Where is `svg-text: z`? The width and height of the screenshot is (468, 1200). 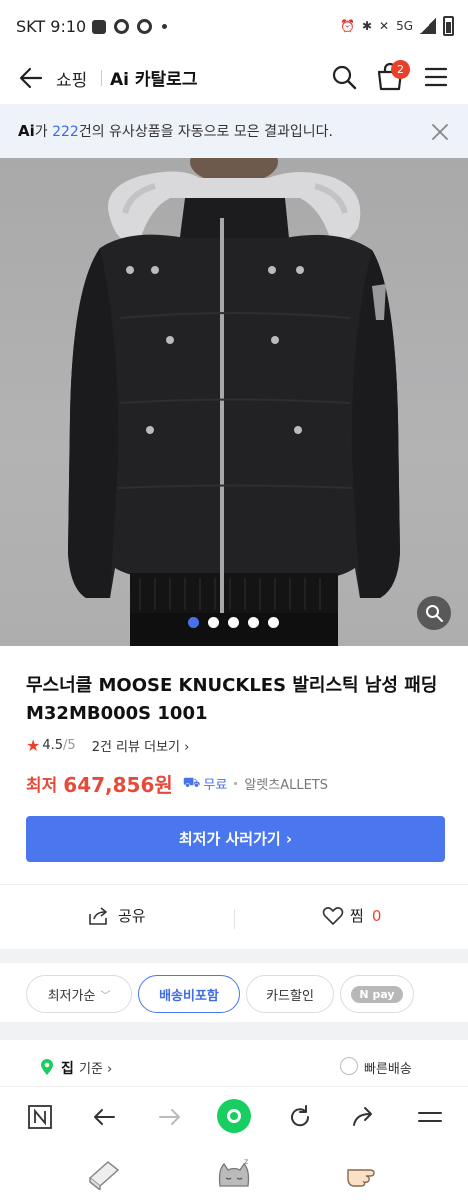
svg-text: z is located at coordinates (246, 1161).